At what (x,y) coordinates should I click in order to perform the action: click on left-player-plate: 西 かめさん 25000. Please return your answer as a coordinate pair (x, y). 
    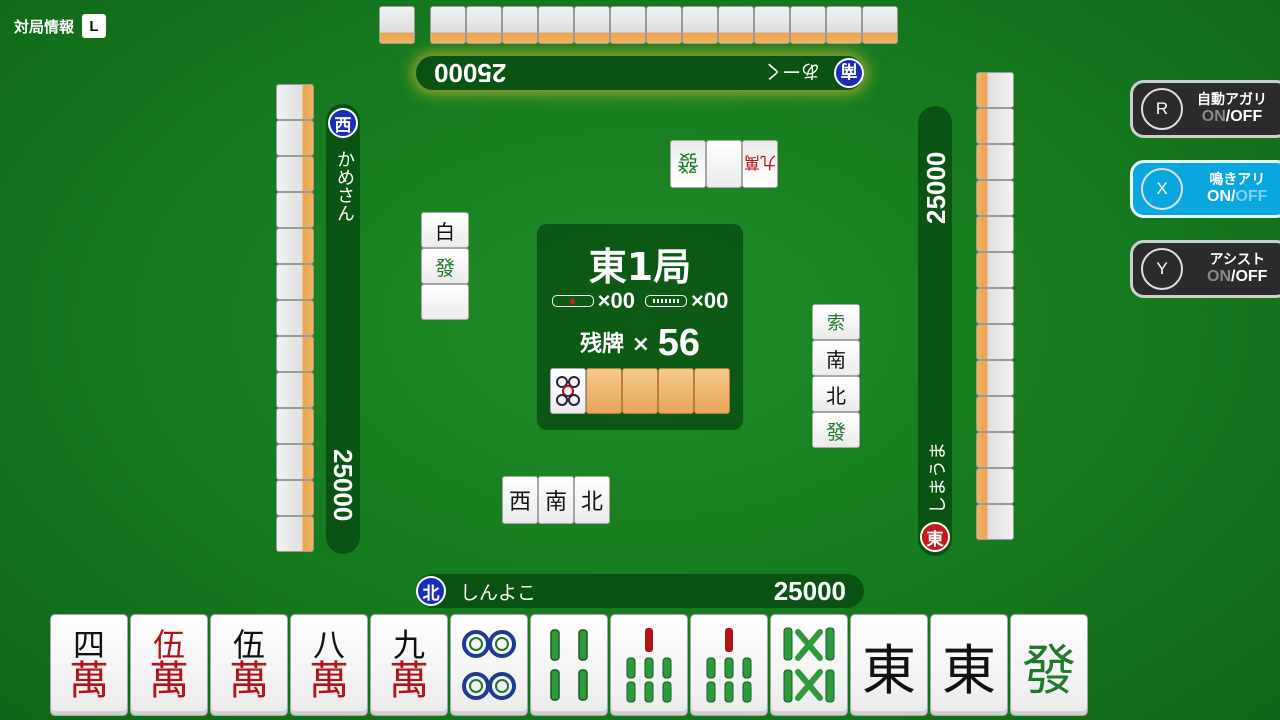
    Looking at the image, I should click on (343, 329).